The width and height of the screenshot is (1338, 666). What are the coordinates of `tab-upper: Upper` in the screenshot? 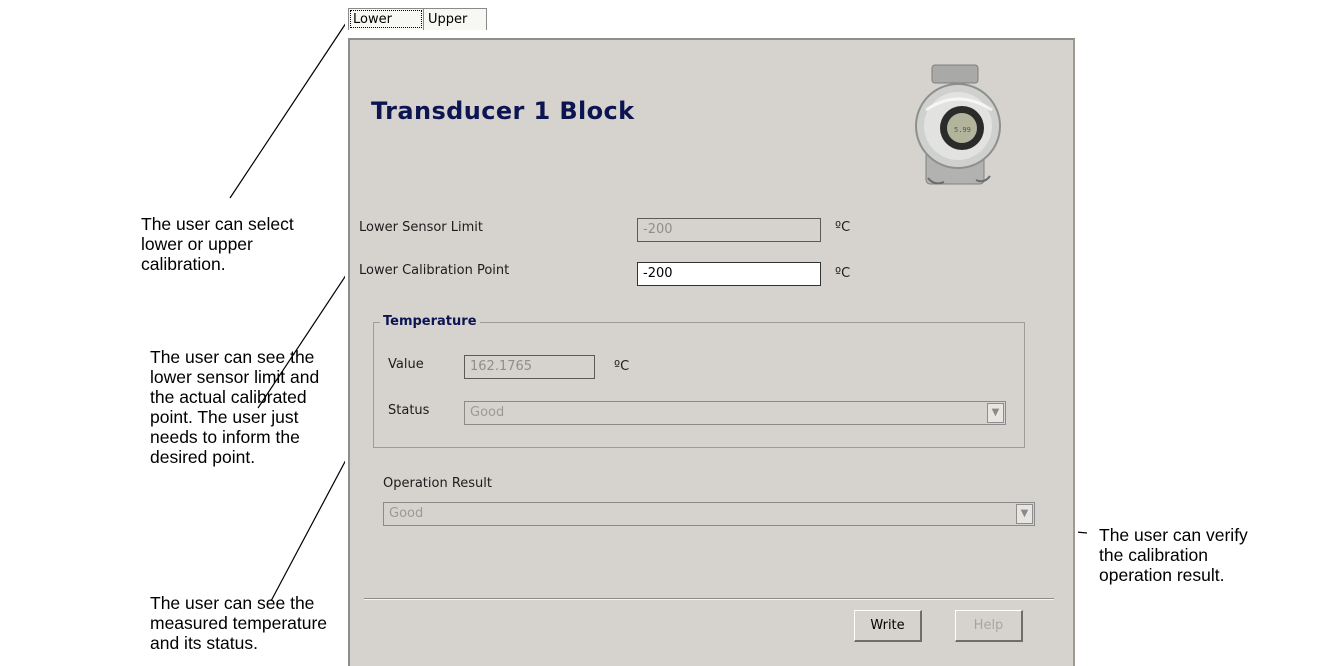 It's located at (455, 19).